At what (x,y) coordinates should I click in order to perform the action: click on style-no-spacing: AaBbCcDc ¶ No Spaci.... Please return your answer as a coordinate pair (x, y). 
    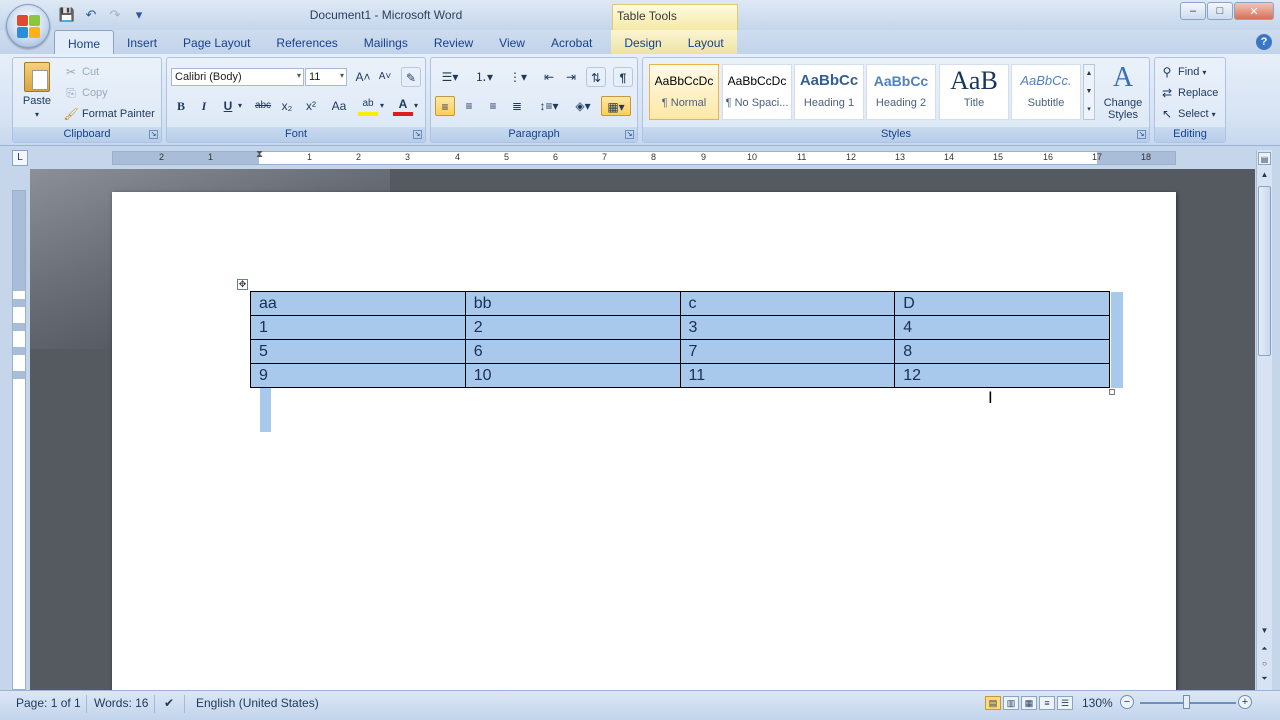
    Looking at the image, I should click on (757, 92).